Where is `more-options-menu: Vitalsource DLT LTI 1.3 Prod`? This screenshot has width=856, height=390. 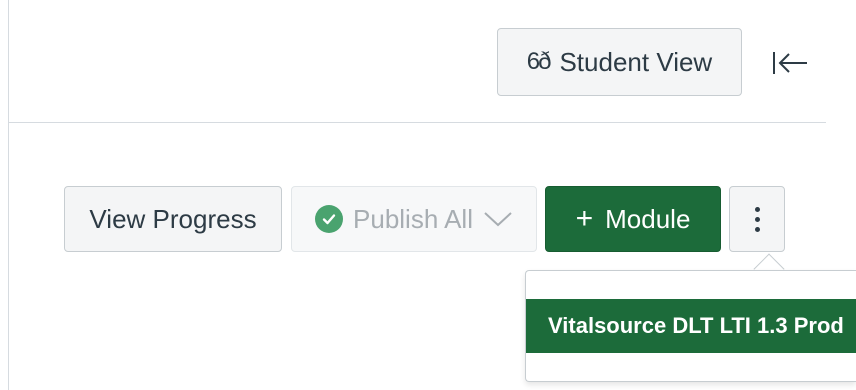 more-options-menu: Vitalsource DLT LTI 1.3 Prod is located at coordinates (690, 326).